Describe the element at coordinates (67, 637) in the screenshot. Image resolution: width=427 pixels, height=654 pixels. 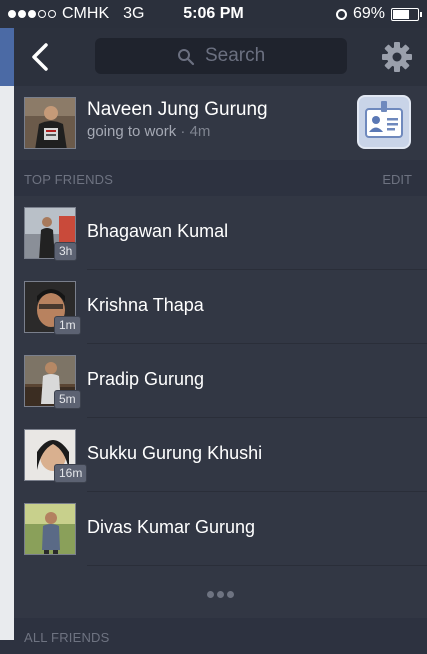
I see `section-title: ALL FRIENDS` at that location.